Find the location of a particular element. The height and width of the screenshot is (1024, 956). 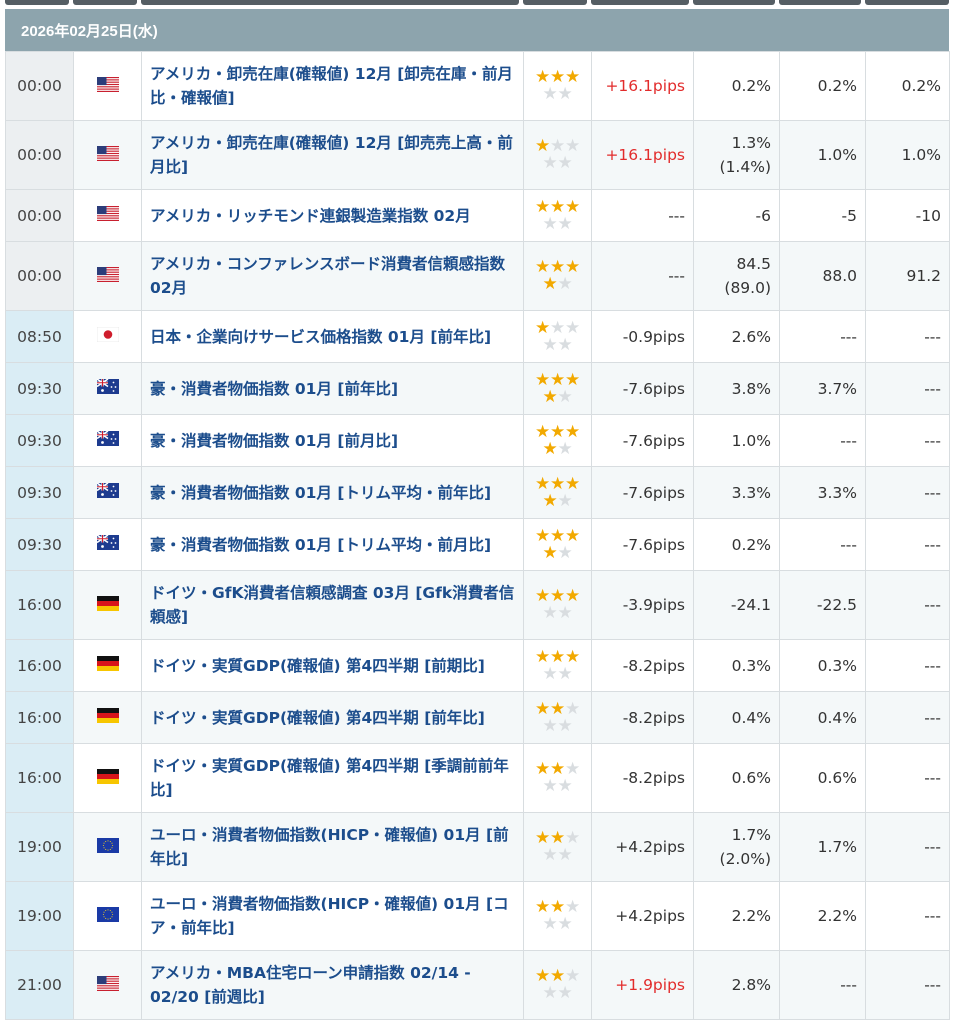

result-value: 0.2% is located at coordinates (736, 86).